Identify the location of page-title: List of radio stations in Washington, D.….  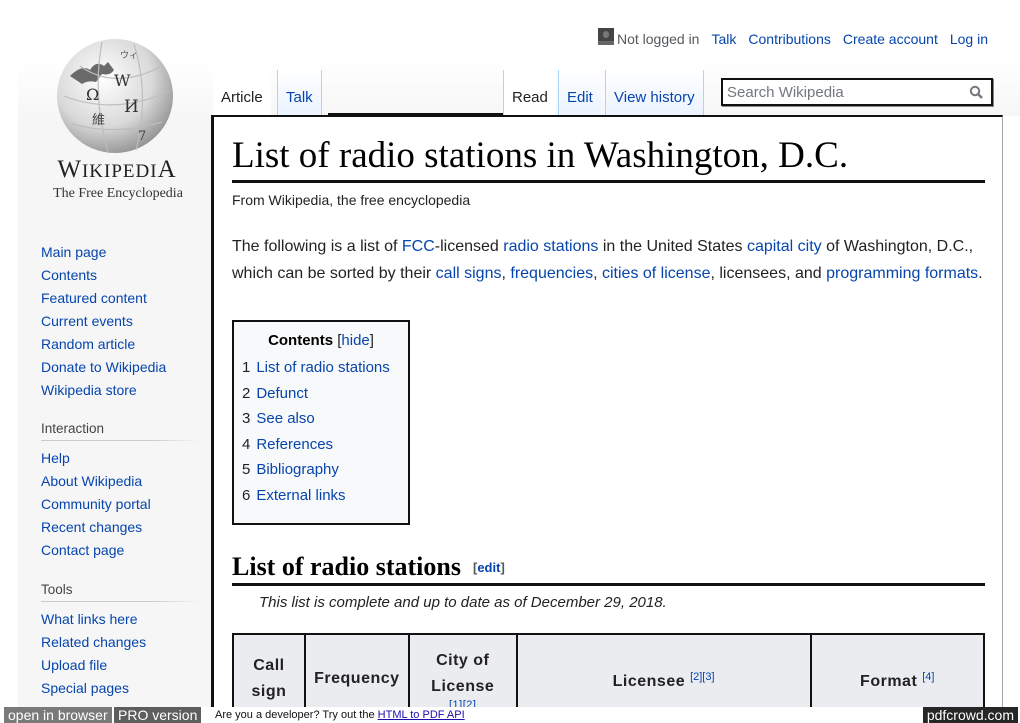
(608, 158).